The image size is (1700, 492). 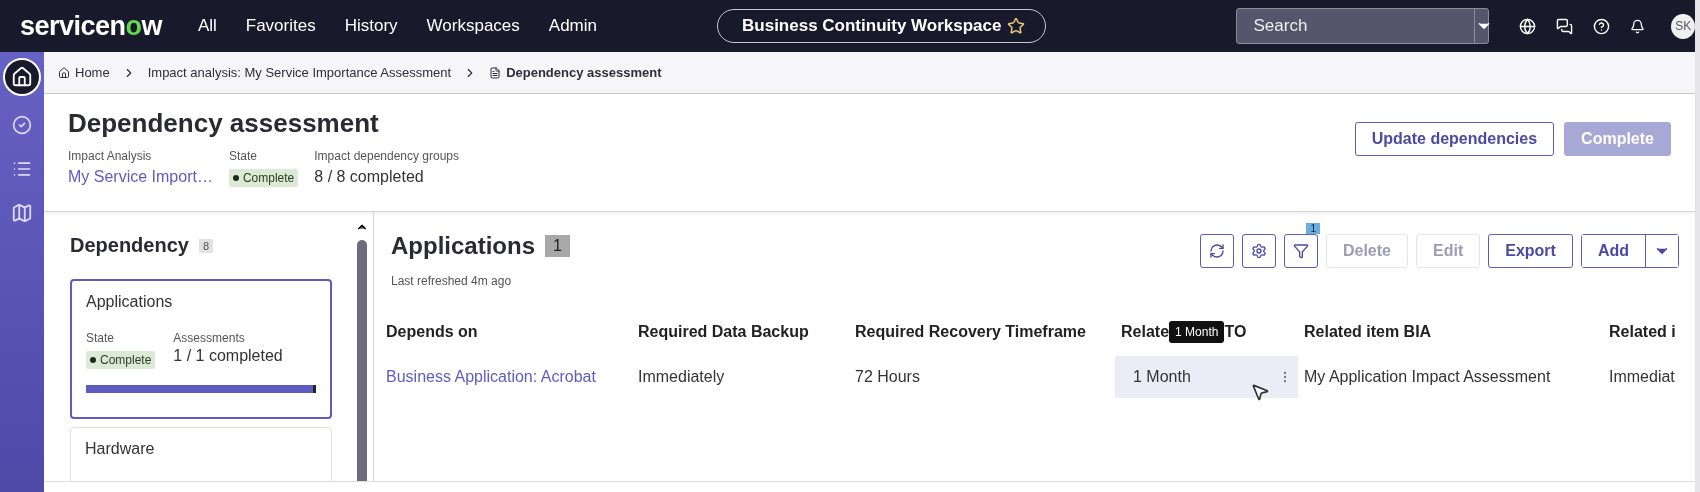 I want to click on page-title: Dependency assessment, so click(x=224, y=123).